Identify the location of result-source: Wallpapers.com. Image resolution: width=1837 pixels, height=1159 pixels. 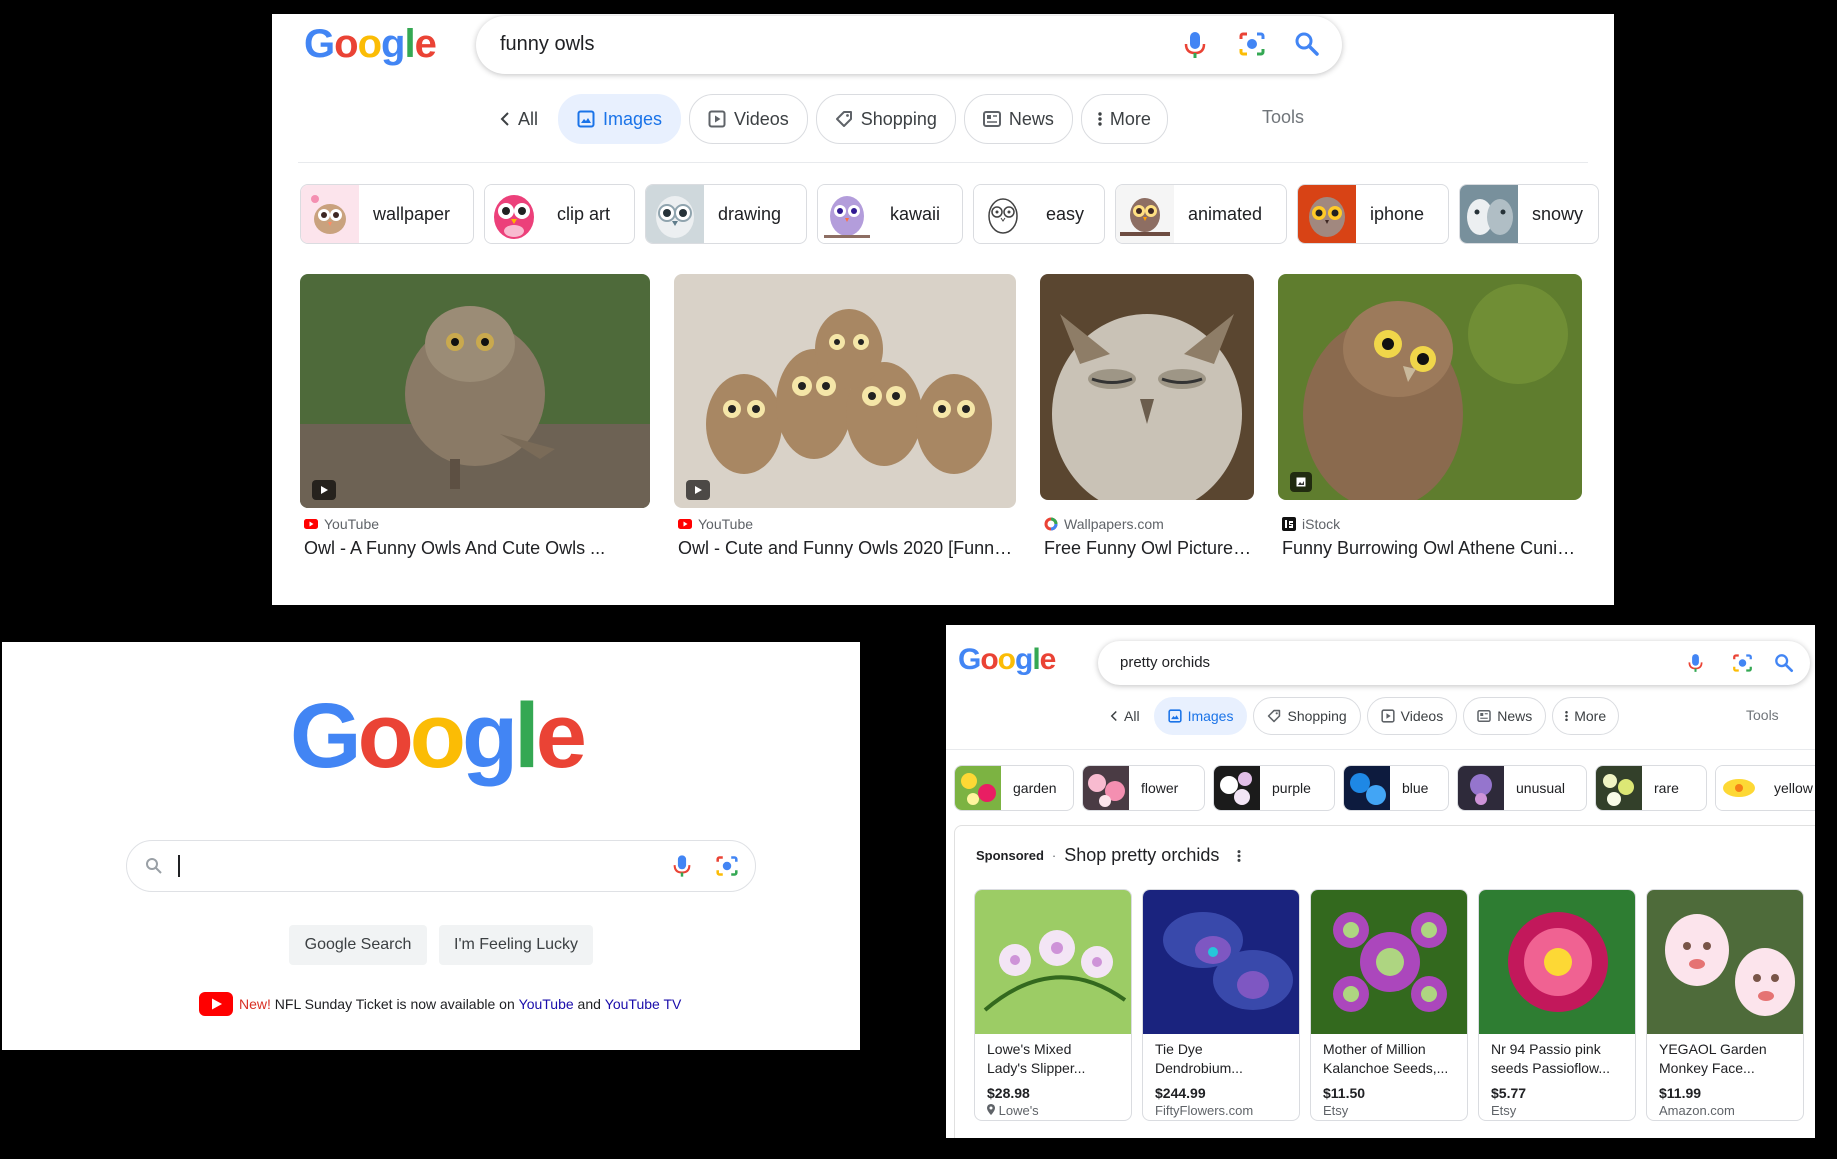
(1114, 524).